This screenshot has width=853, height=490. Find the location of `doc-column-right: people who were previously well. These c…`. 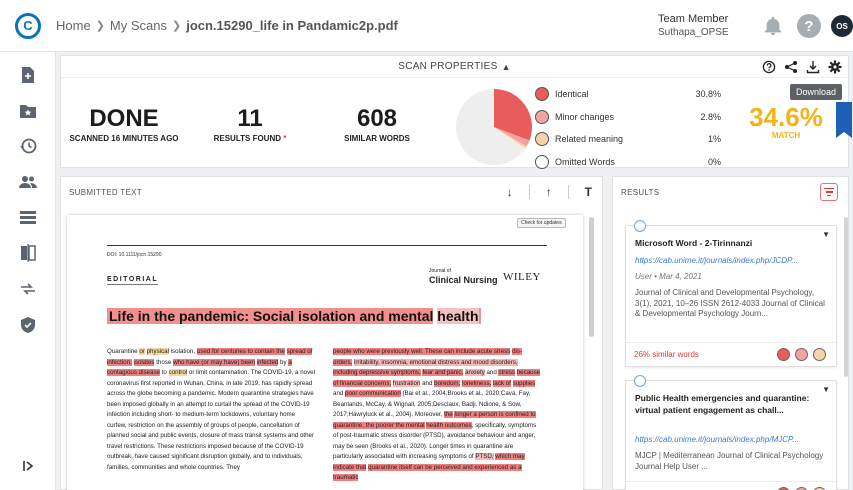

doc-column-right: people who were previously well. These c… is located at coordinates (437, 414).